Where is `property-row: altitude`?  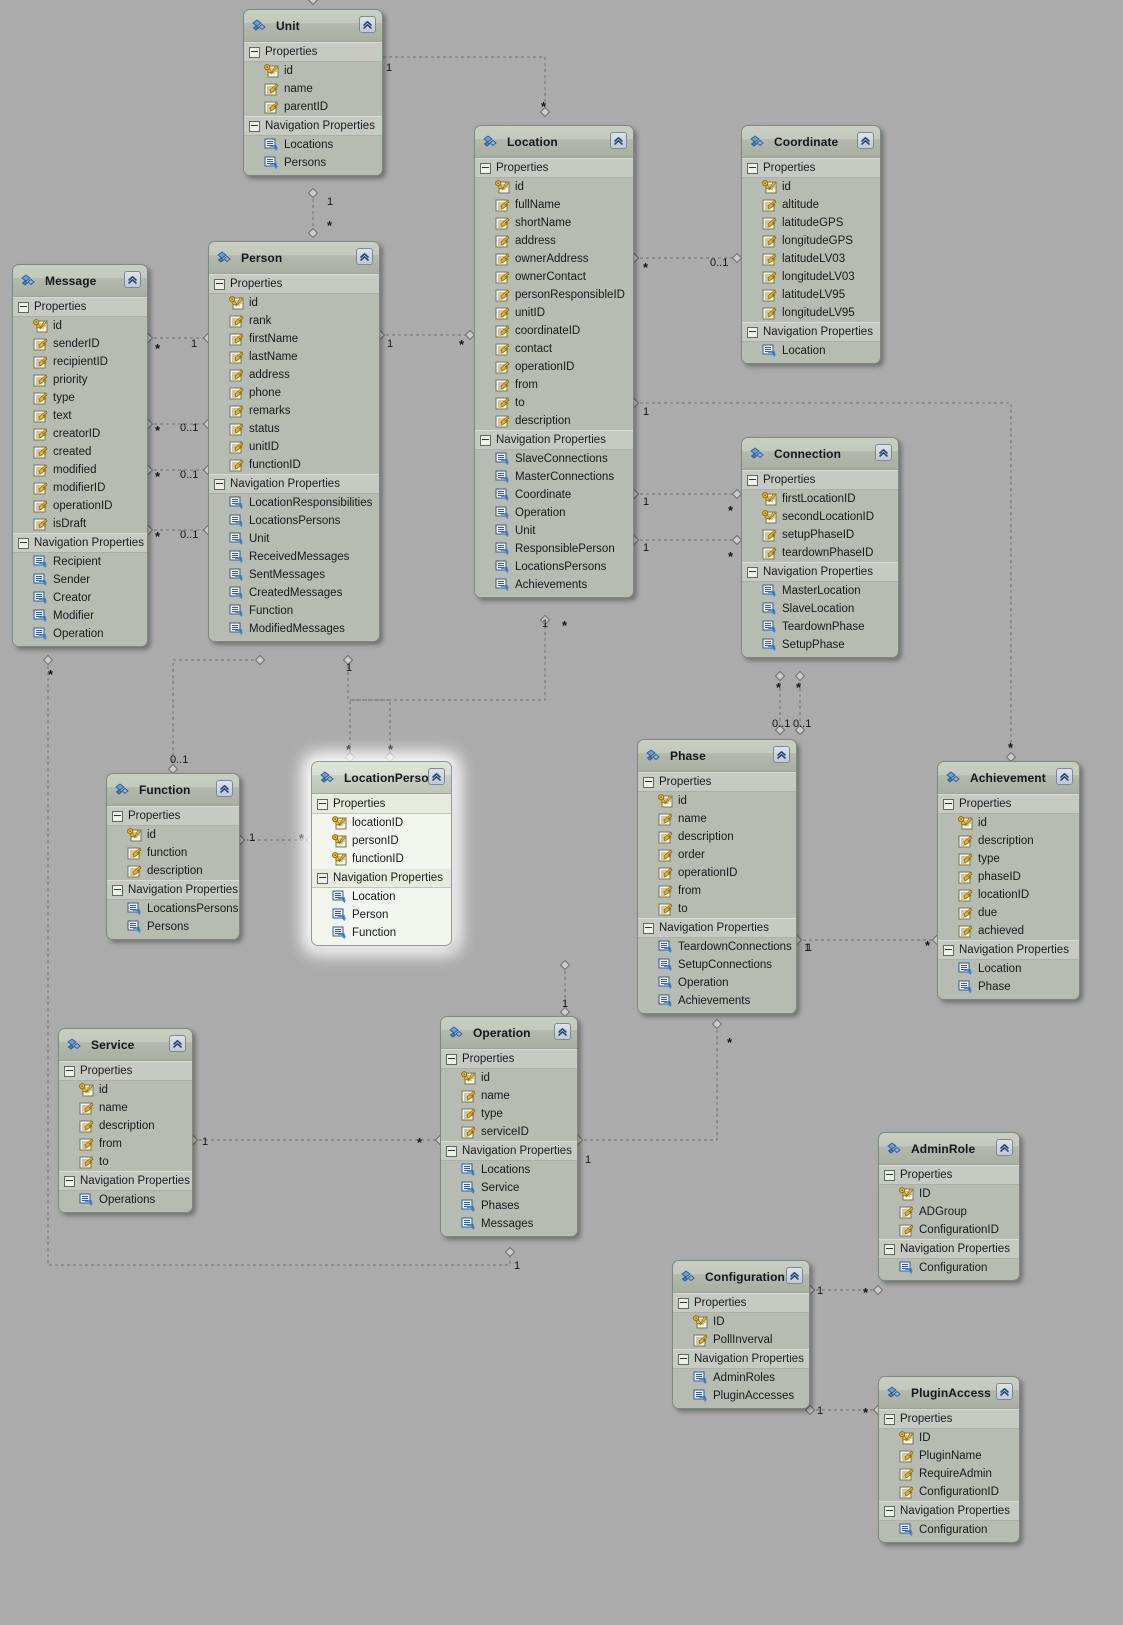 property-row: altitude is located at coordinates (811, 205).